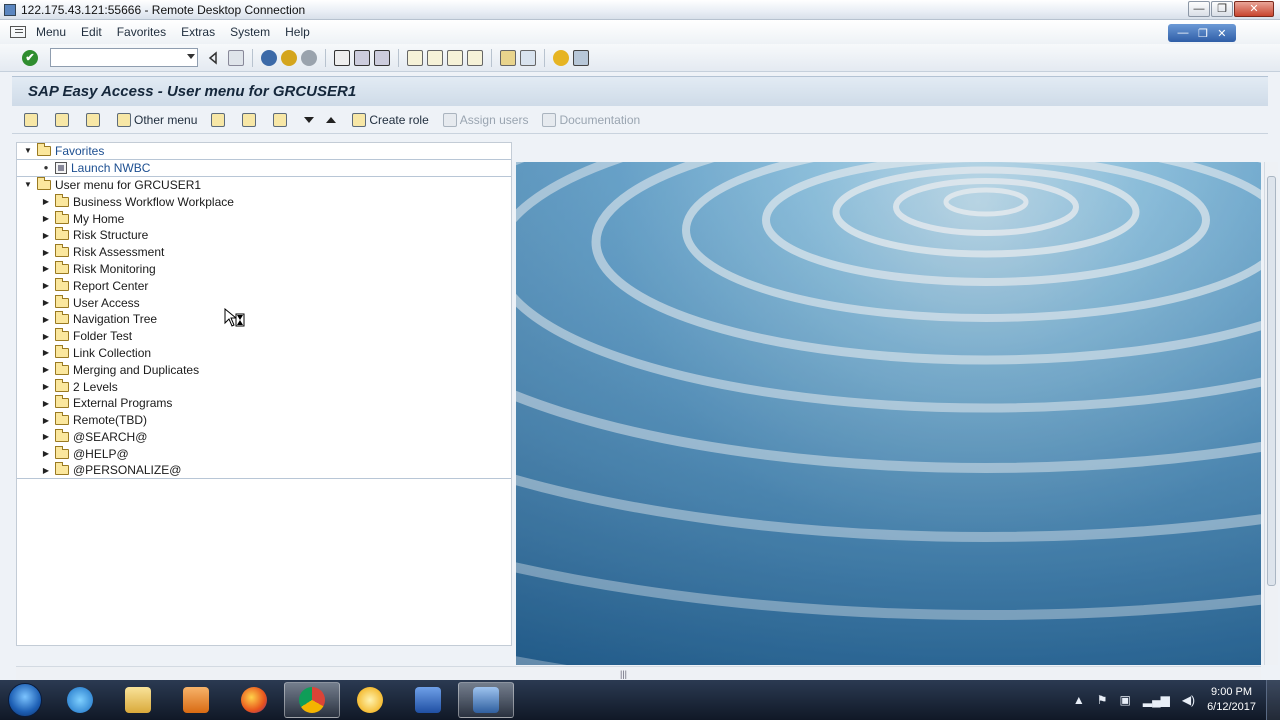 This screenshot has width=1280, height=720. What do you see at coordinates (264, 470) in the screenshot?
I see `tree-folder-node: ▶ @PERSONALIZE@` at bounding box center [264, 470].